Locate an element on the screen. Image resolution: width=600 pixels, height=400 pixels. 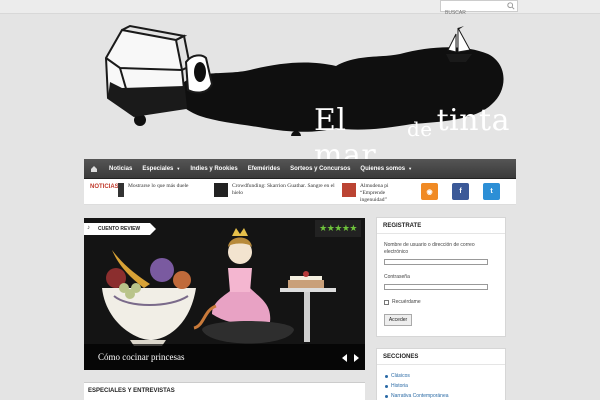
remember-checkbox is located at coordinates (386, 302).